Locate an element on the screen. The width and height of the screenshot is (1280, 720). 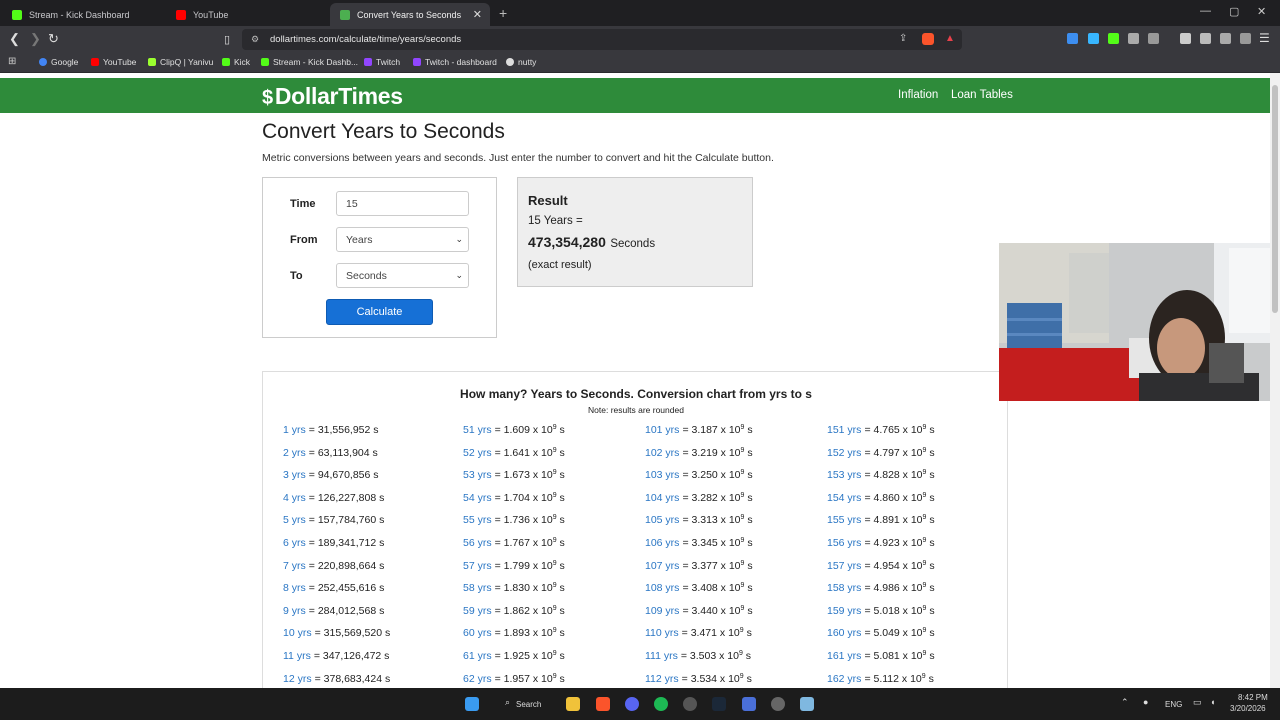
chart-years-link: 162 yrs is located at coordinates (844, 679).